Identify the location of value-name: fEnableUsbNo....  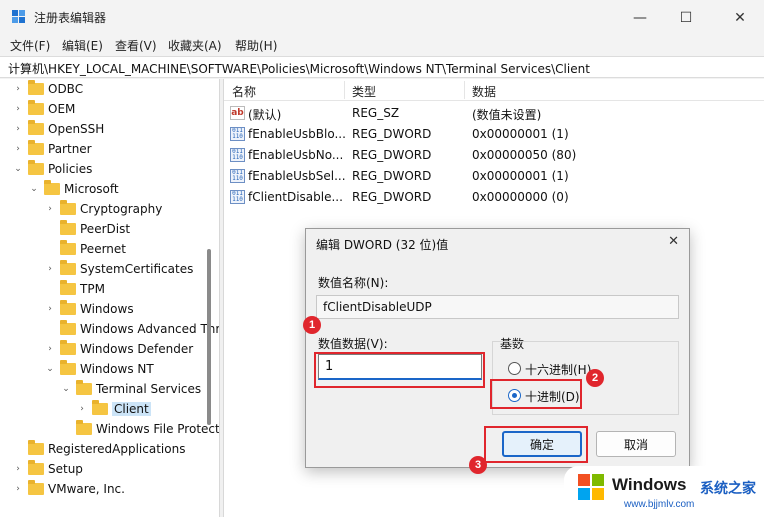
(296, 155).